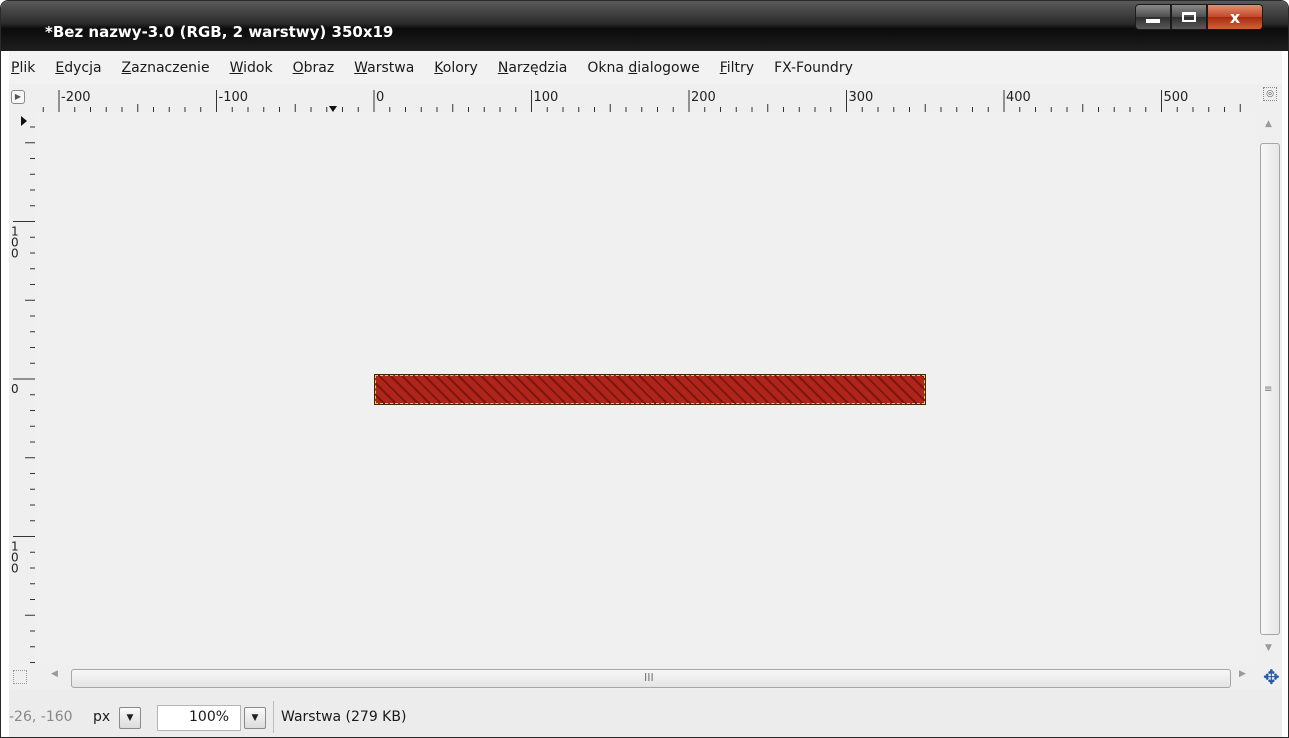 The height and width of the screenshot is (738, 1289). What do you see at coordinates (130, 718) in the screenshot?
I see `unit-dropdown-button: ▼` at bounding box center [130, 718].